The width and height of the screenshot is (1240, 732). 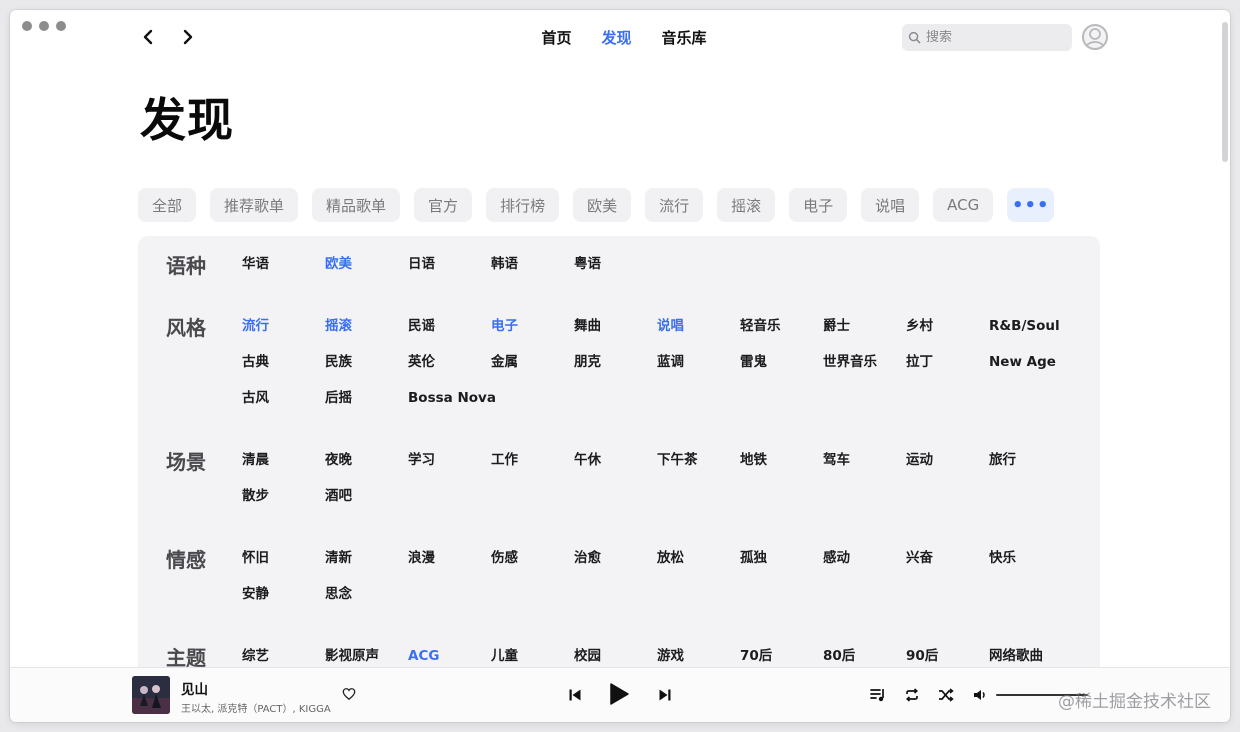 What do you see at coordinates (864, 656) in the screenshot?
I see `category-tag: 80后` at bounding box center [864, 656].